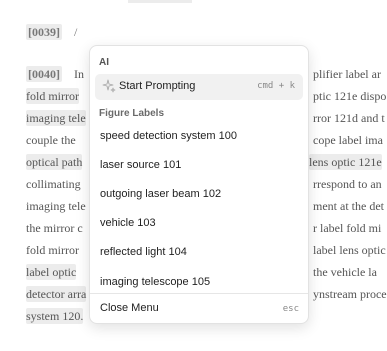  What do you see at coordinates (44, 74) in the screenshot?
I see `paragraph-number-0040: [0040]` at bounding box center [44, 74].